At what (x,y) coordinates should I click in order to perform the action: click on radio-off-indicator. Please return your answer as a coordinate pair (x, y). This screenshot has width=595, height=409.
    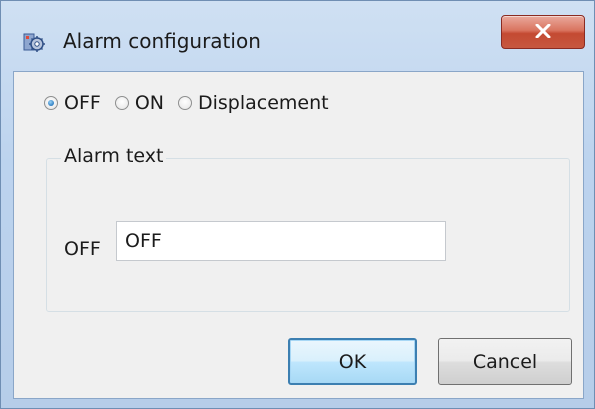
    Looking at the image, I should click on (51, 103).